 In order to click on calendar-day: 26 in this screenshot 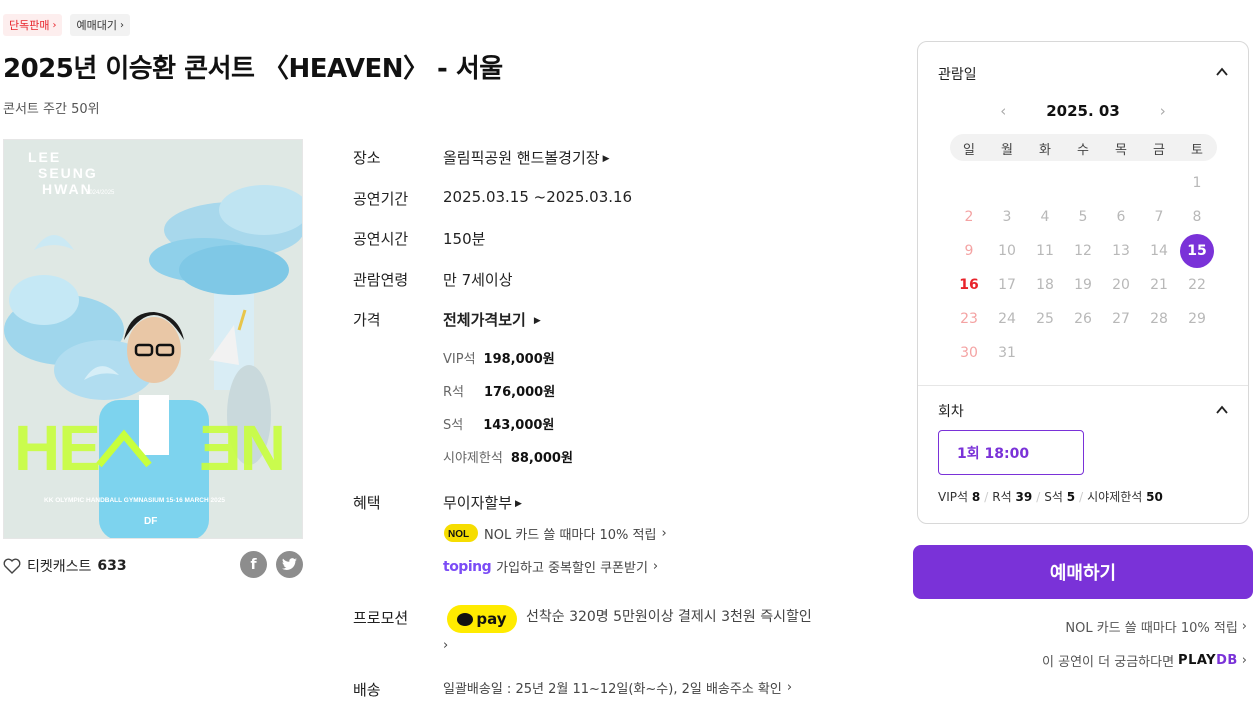, I will do `click(1083, 319)`.